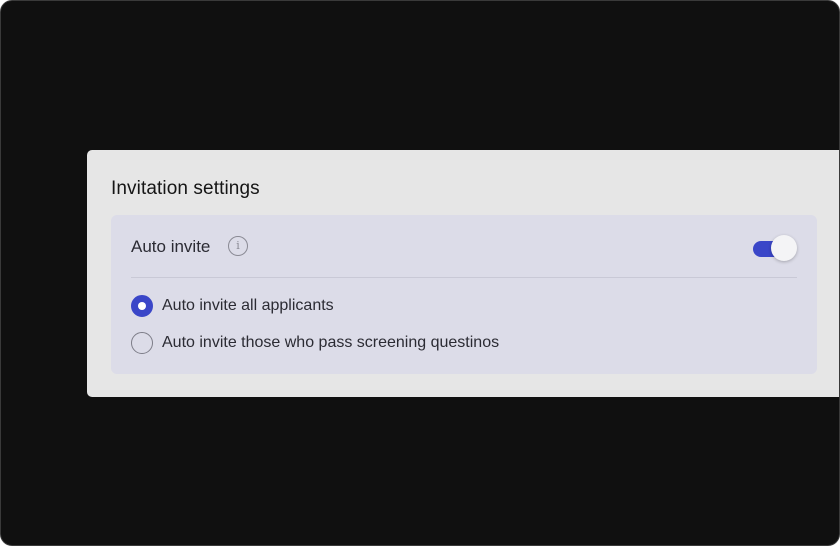 This screenshot has height=546, width=840. I want to click on auto-invite-toggle, so click(775, 249).